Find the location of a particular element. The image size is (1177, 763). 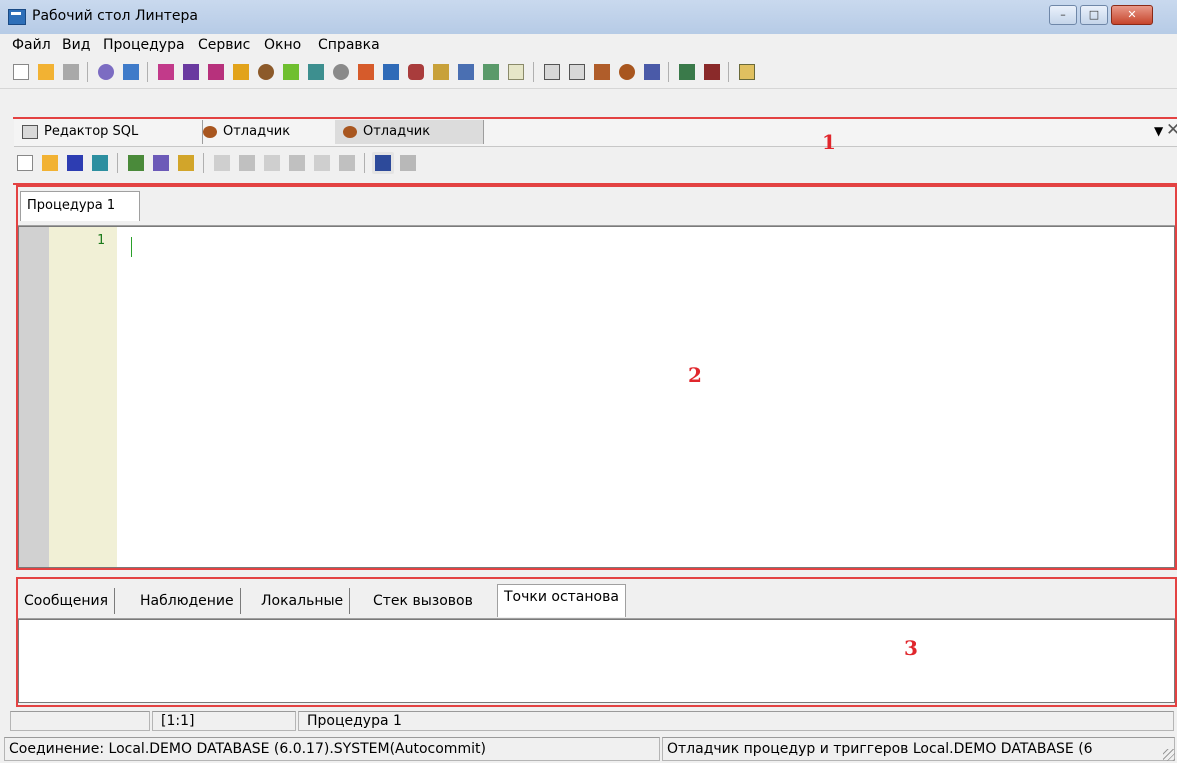

main-toolbar is located at coordinates (588, 72).